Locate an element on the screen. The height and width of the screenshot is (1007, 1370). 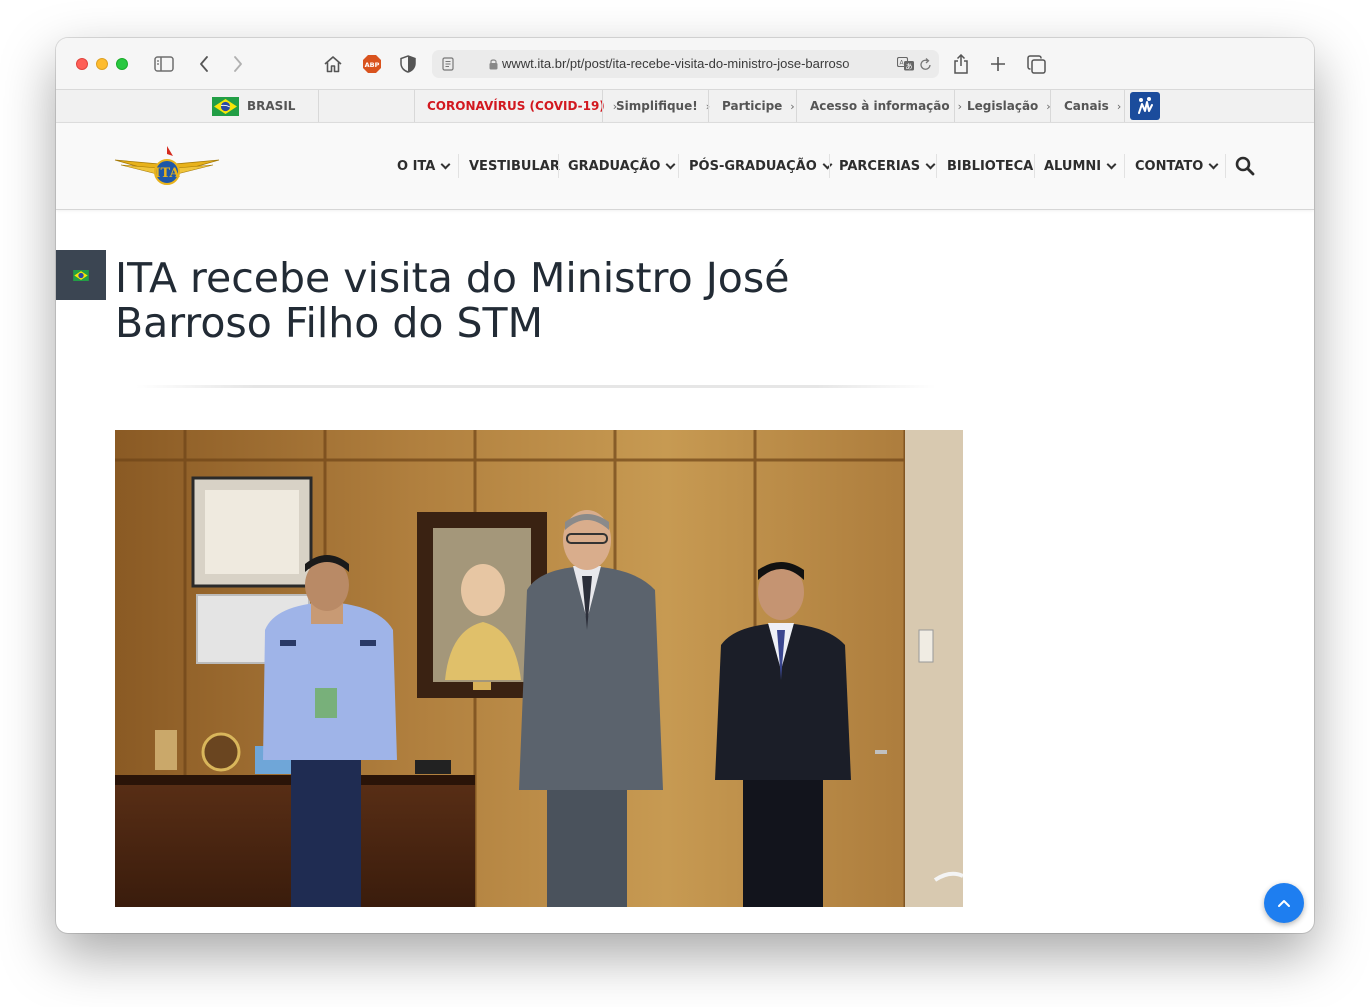
govbar-link-acesso: Acesso à informação › is located at coordinates (886, 106).